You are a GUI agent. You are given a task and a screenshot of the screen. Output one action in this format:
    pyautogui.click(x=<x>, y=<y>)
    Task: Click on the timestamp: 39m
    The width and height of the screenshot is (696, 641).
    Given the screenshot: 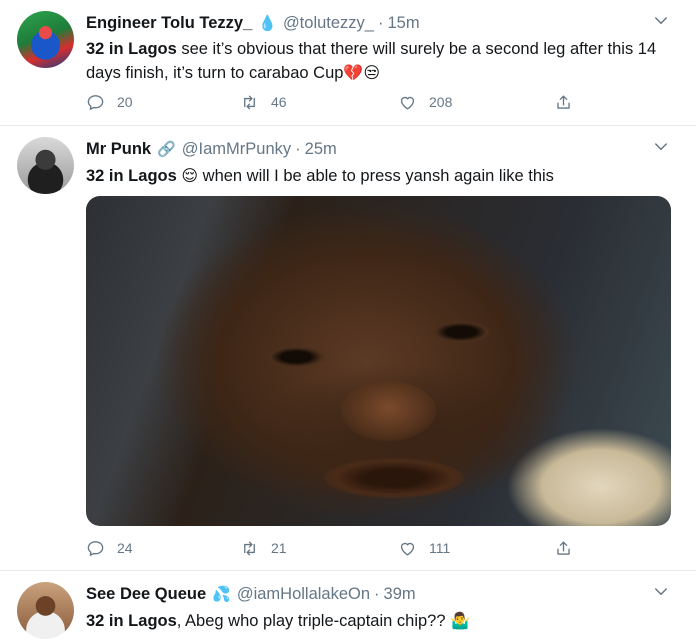 What is the action you would take?
    pyautogui.click(x=400, y=594)
    